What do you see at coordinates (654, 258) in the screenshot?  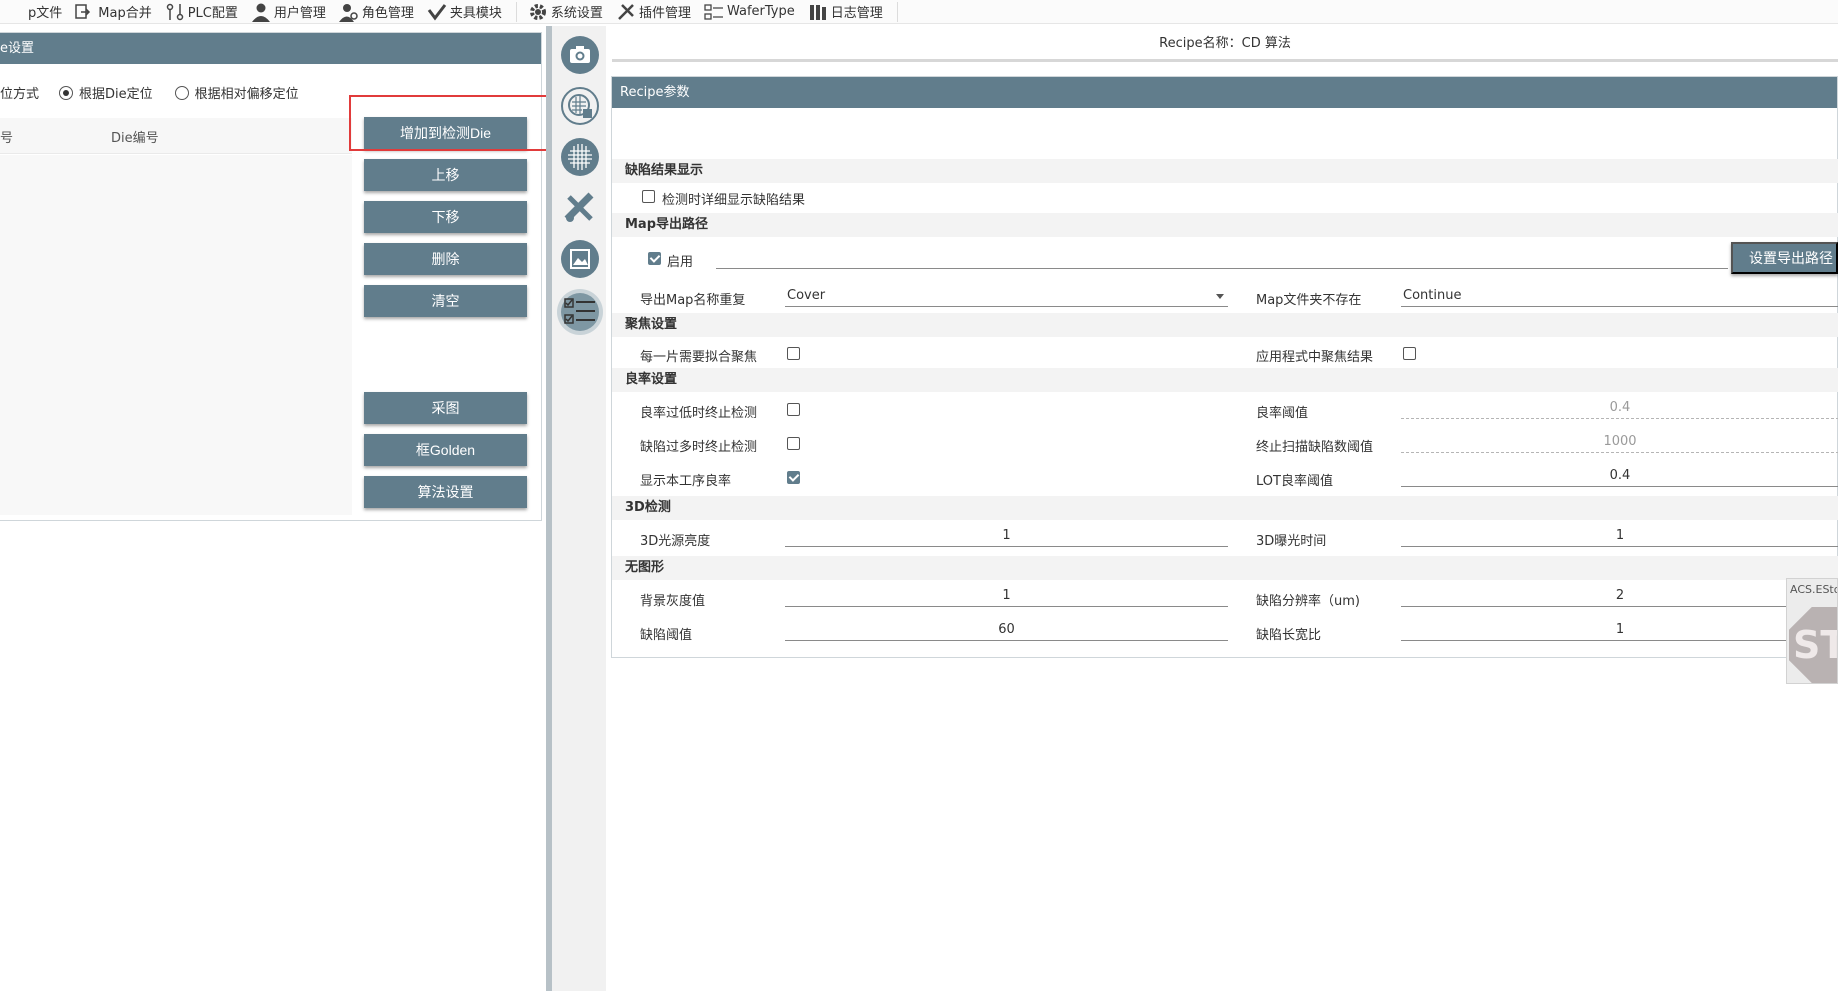 I see `enable-export-checkbox` at bounding box center [654, 258].